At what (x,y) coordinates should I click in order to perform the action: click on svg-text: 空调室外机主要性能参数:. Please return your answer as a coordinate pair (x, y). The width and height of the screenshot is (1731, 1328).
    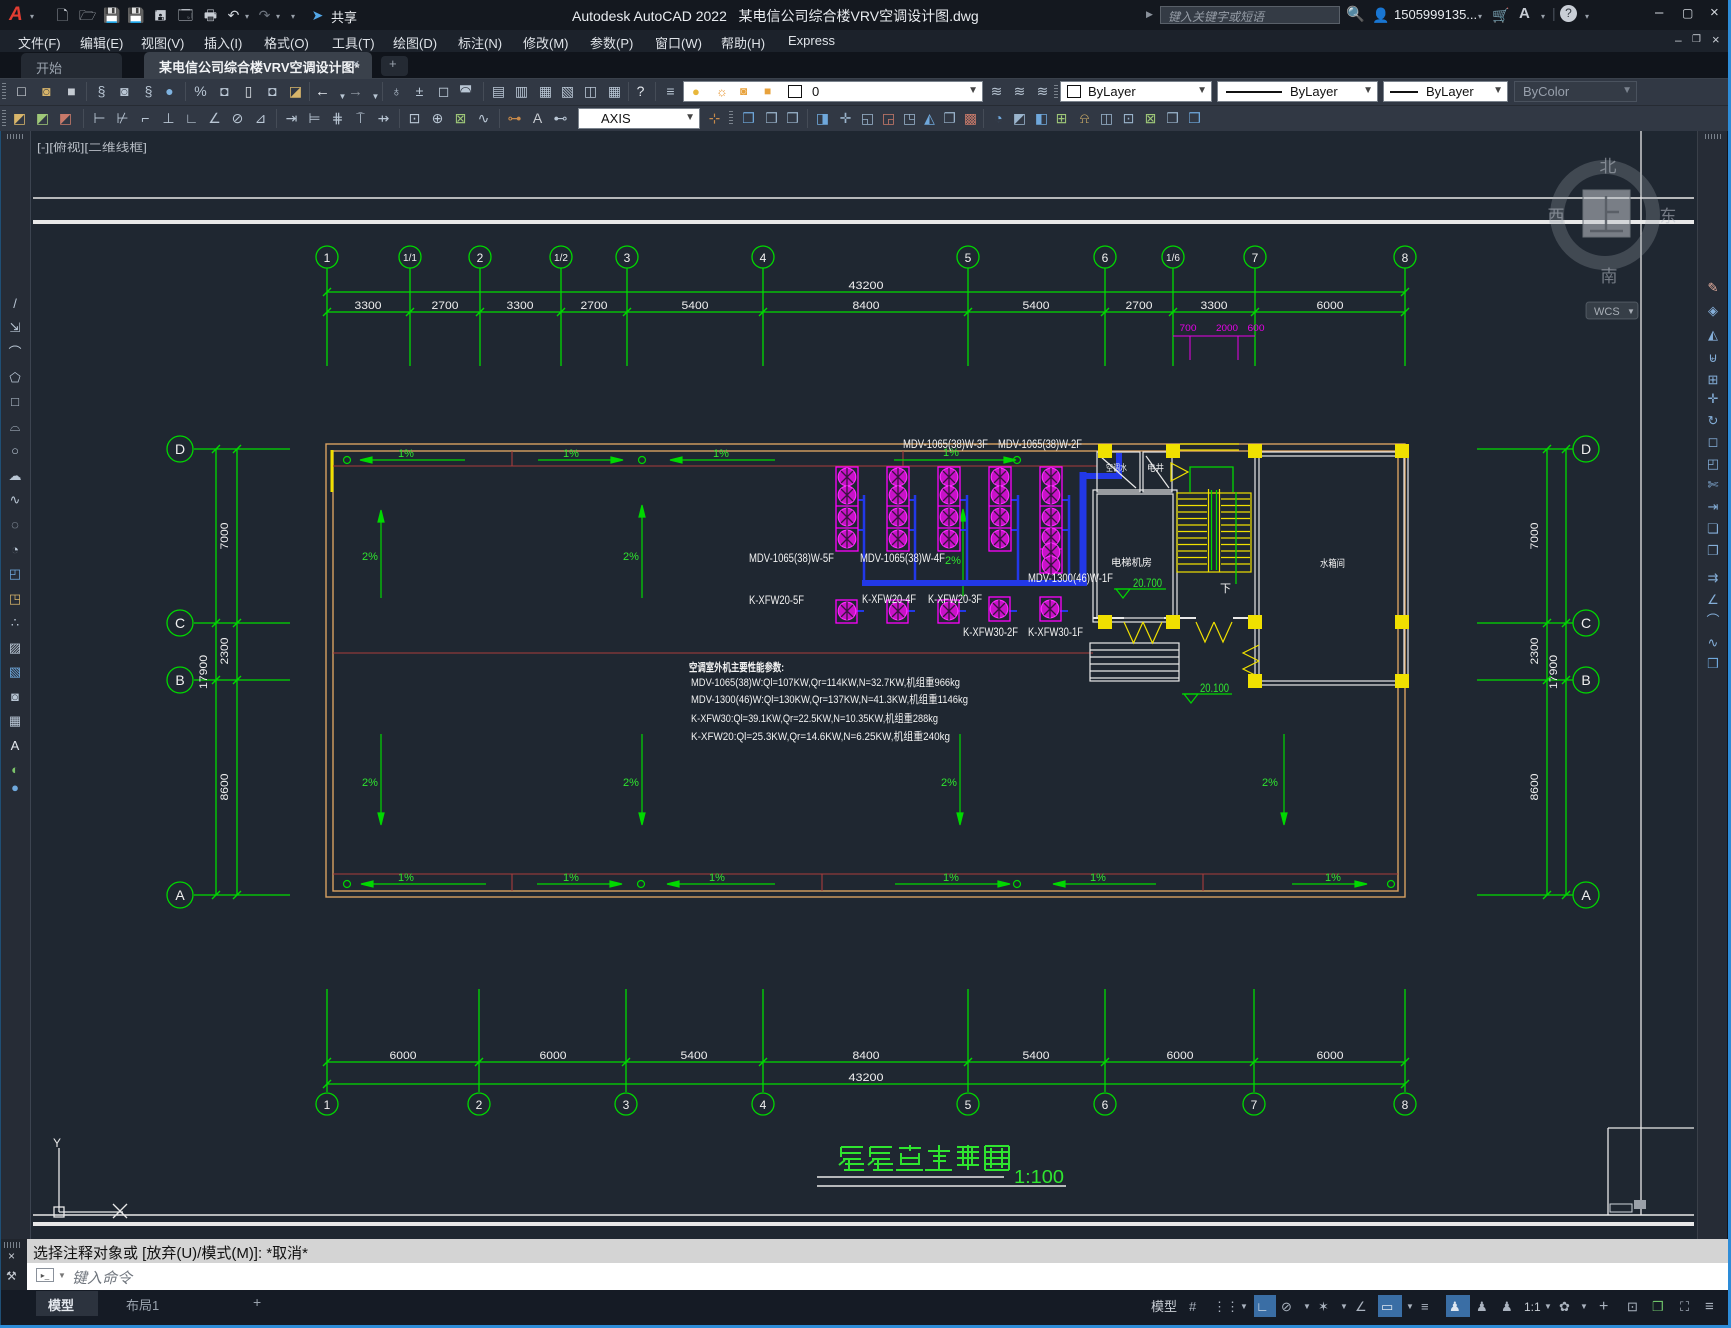
    Looking at the image, I should click on (736, 667).